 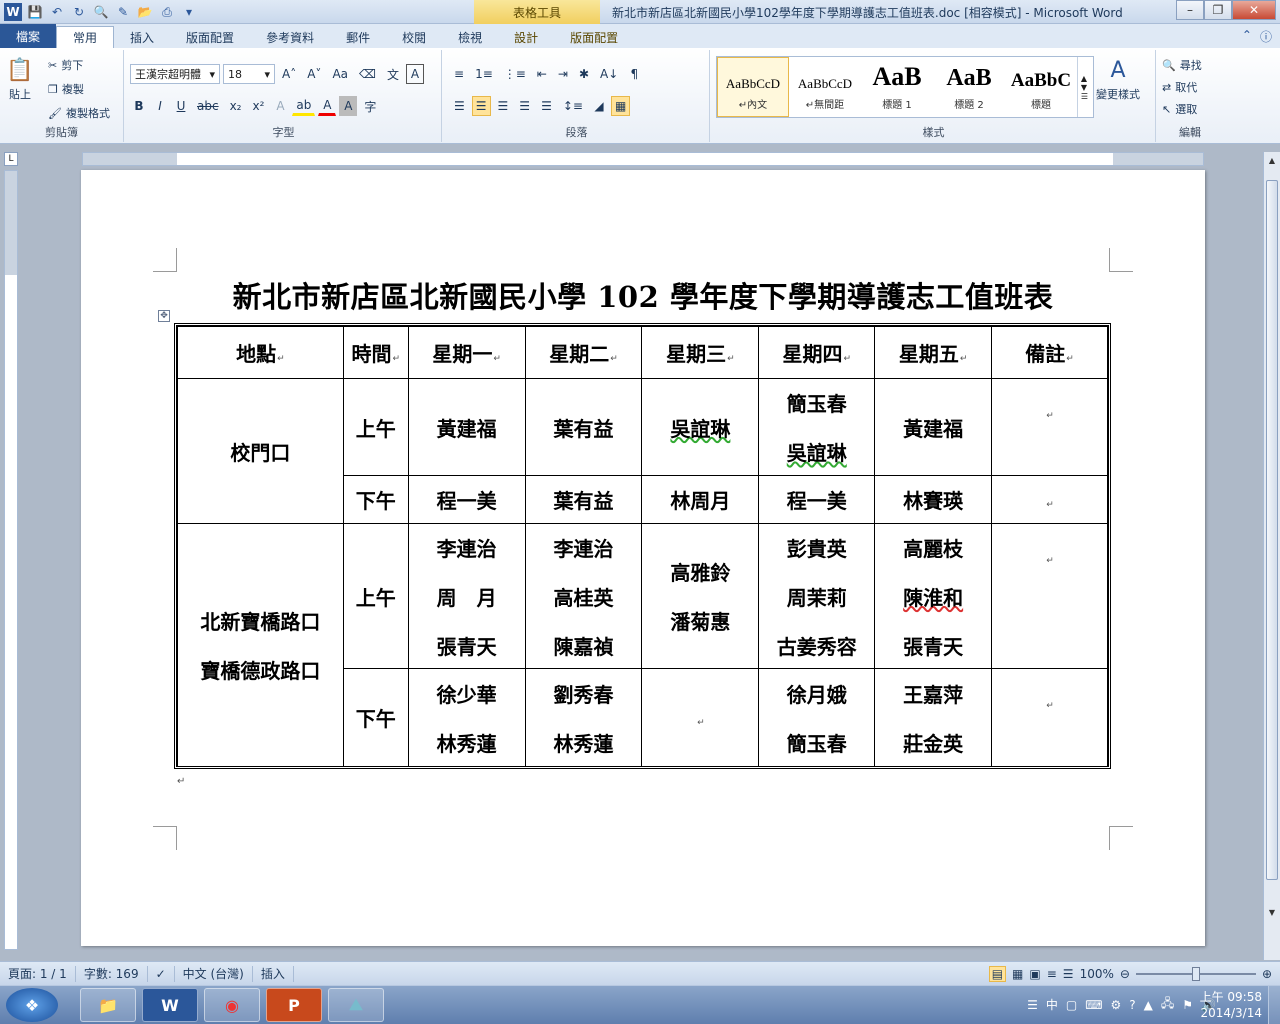 What do you see at coordinates (700, 717) in the screenshot?
I see `duty-cell: ↵` at bounding box center [700, 717].